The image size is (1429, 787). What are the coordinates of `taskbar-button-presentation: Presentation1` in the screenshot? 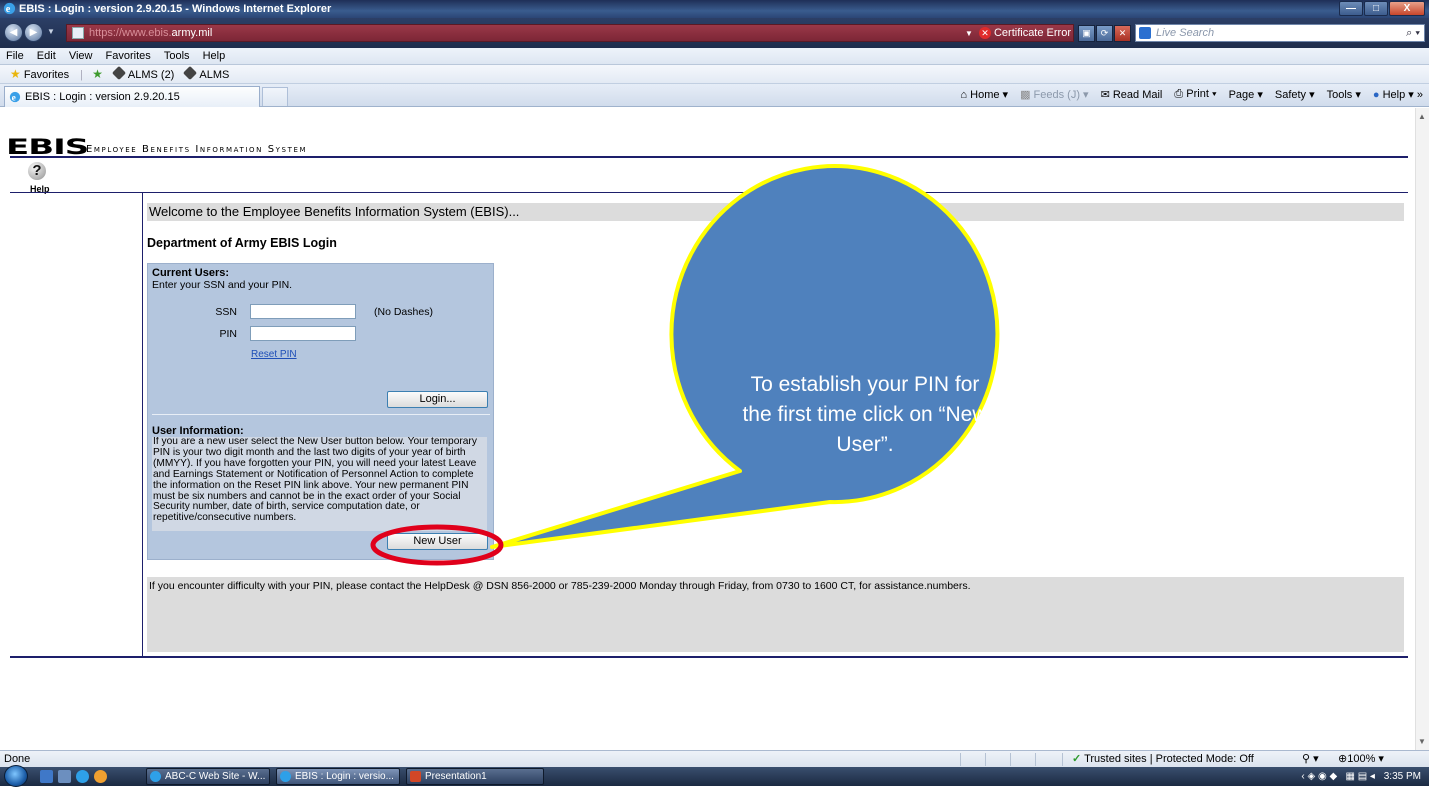 It's located at (475, 776).